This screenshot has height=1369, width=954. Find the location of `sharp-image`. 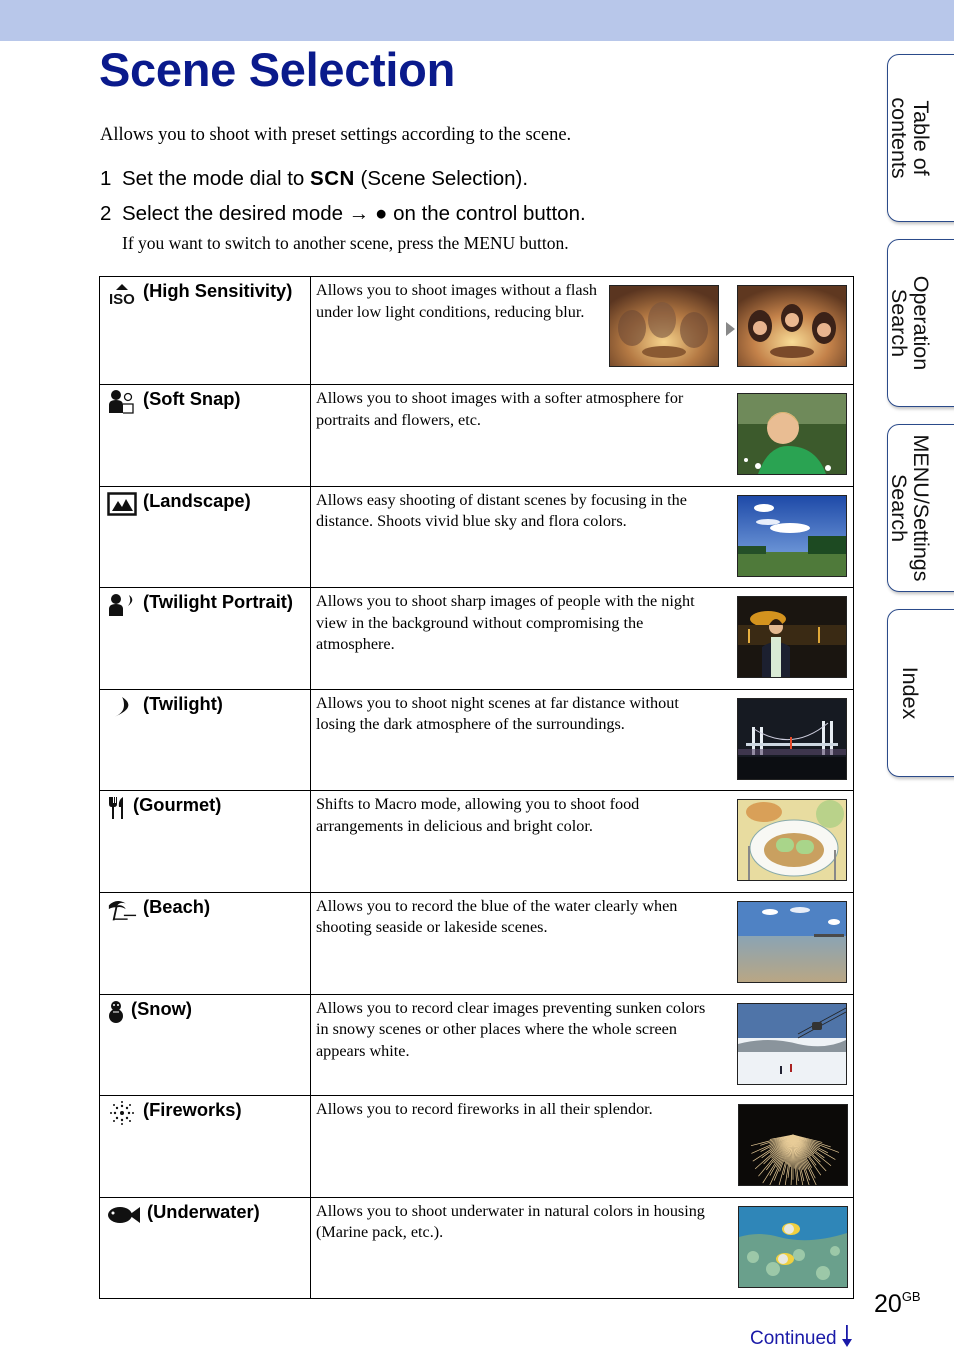

sharp-image is located at coordinates (792, 326).